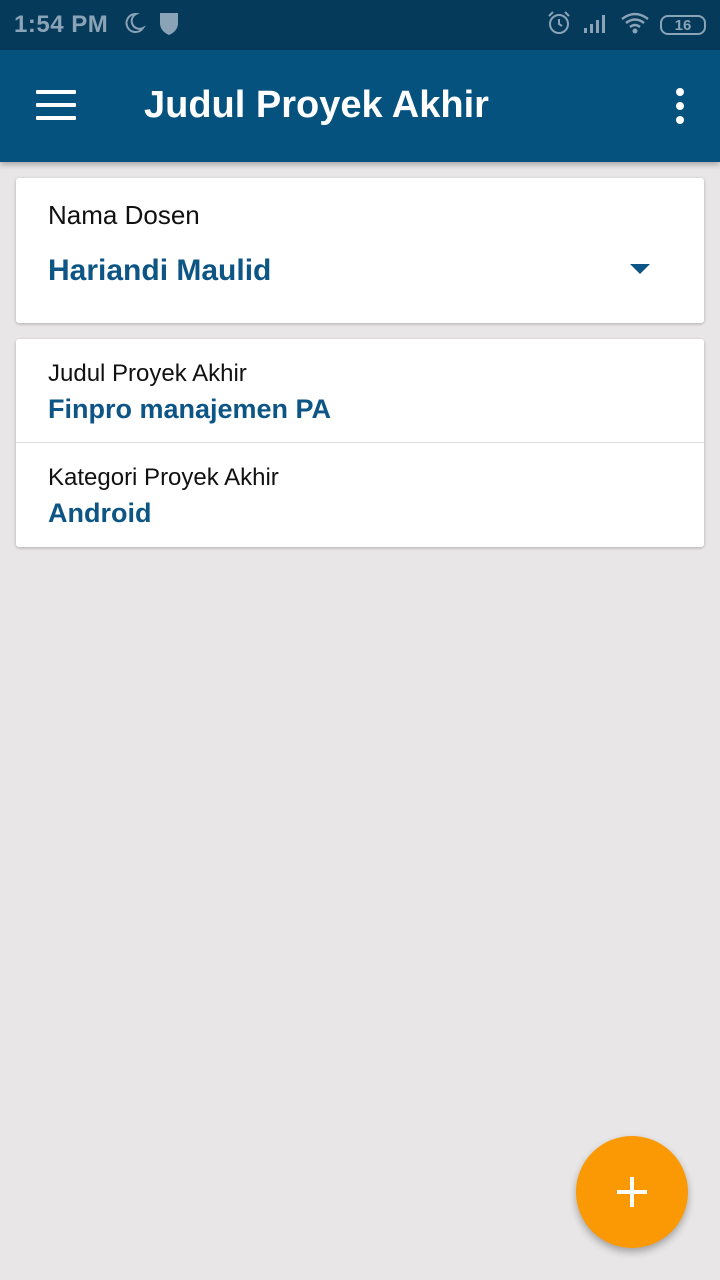  I want to click on signal-icon, so click(596, 25).